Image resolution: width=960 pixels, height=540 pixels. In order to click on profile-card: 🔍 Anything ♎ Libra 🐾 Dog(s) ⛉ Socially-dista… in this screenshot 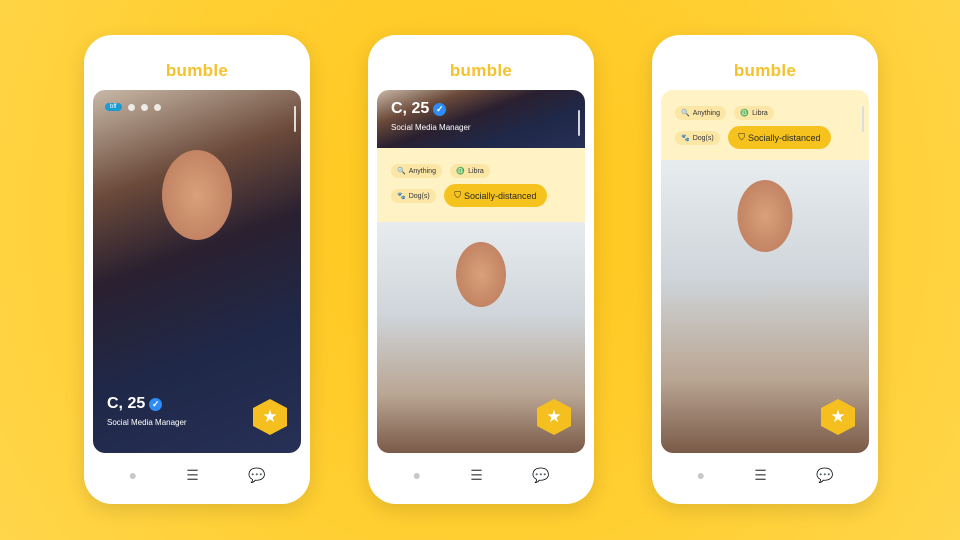, I will do `click(765, 271)`.